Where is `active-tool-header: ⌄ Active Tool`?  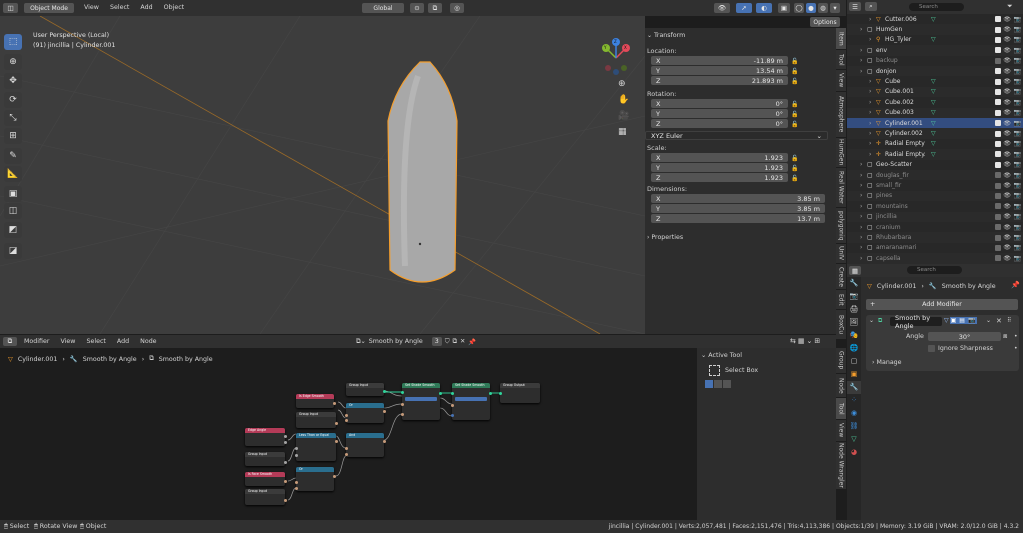
active-tool-header: ⌄ Active Tool is located at coordinates (721, 355).